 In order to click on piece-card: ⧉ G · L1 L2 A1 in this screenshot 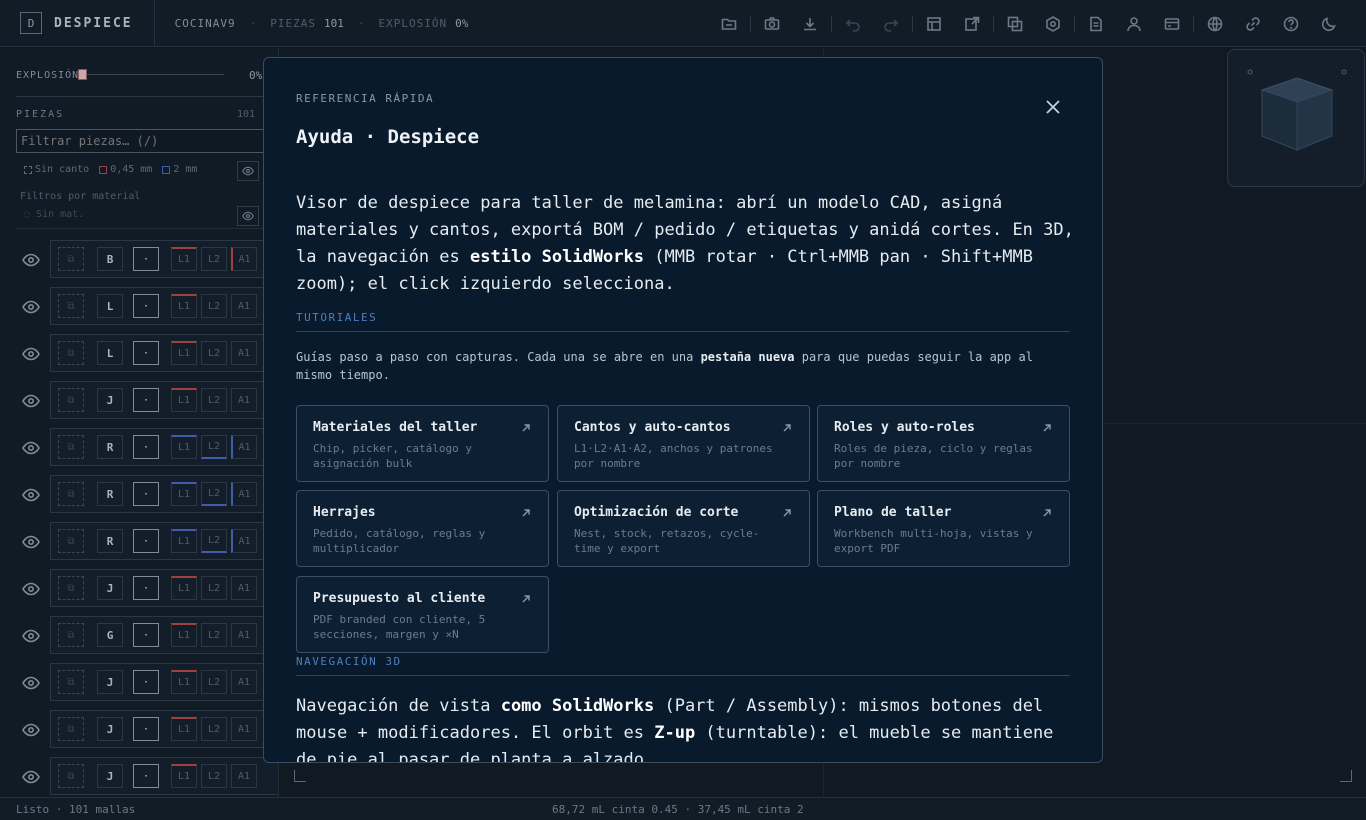, I will do `click(164, 635)`.